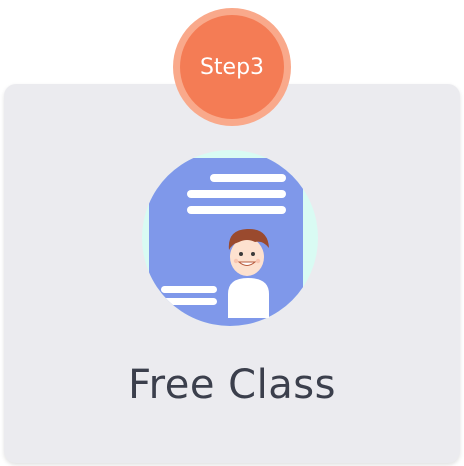  I want to click on card-title: Free Class, so click(232, 385).